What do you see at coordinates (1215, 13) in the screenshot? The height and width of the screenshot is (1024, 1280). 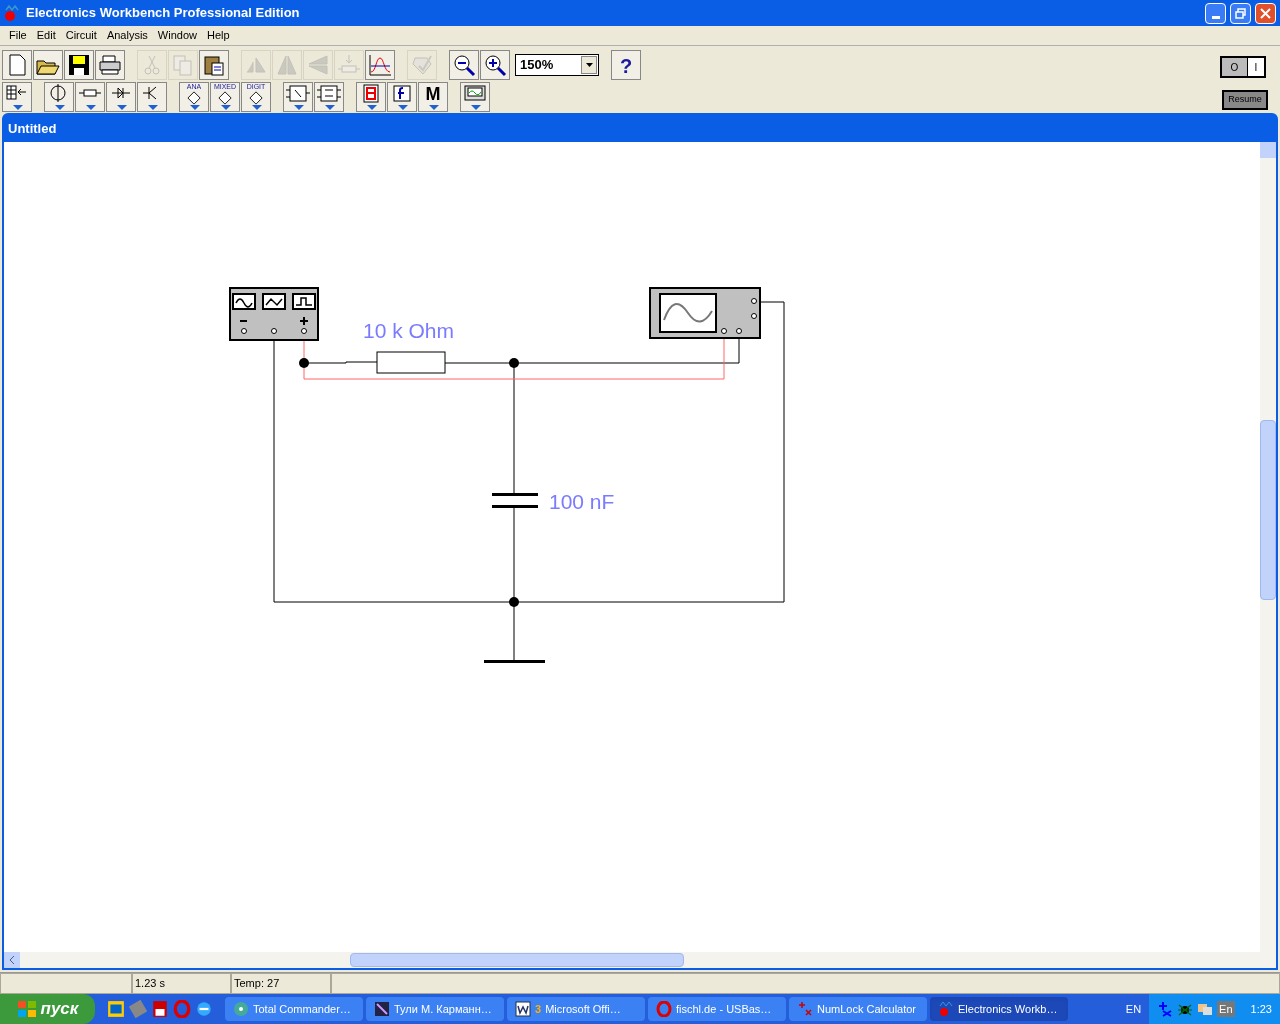 I see `minimize-button` at bounding box center [1215, 13].